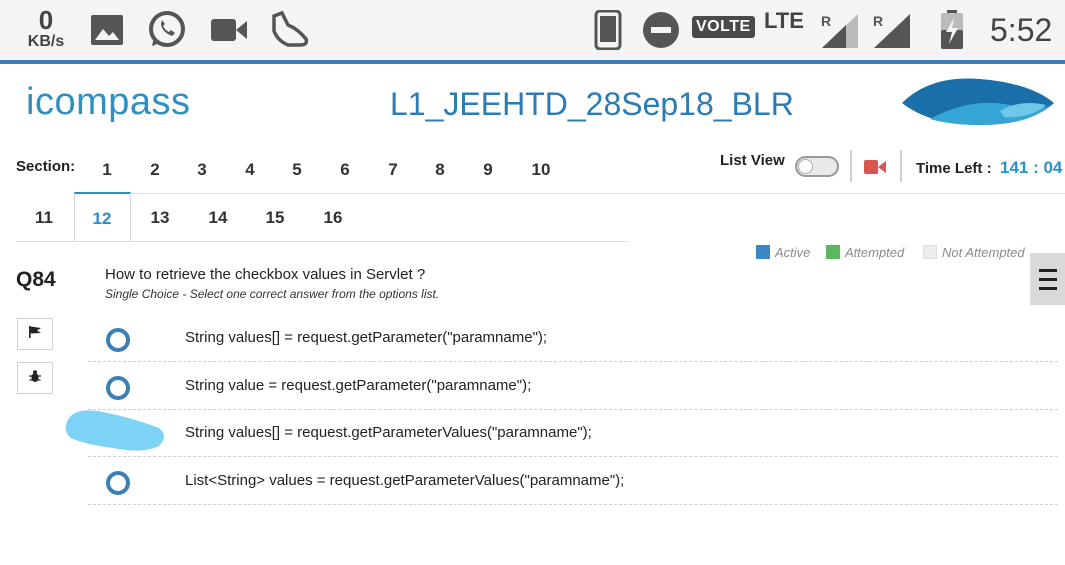 This screenshot has width=1065, height=565. I want to click on exam-title: L1_JEEHTD_28Sep18_BLR, so click(592, 104).